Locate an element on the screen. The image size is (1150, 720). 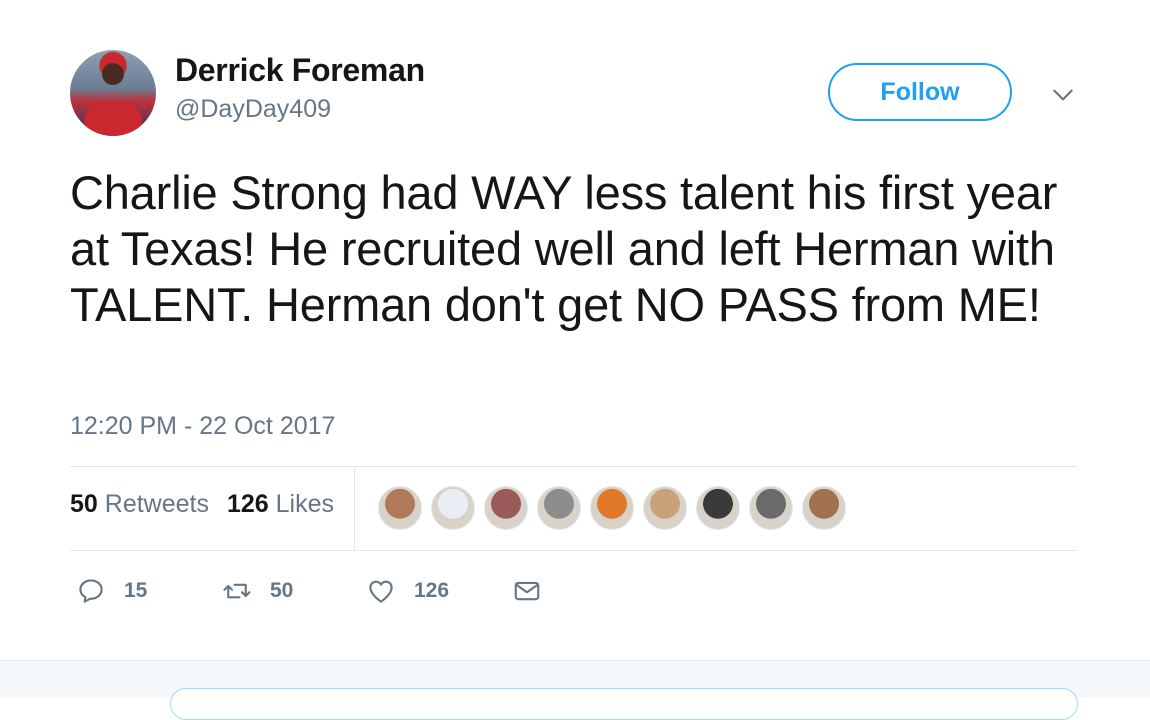
divider-bottom is located at coordinates (573, 550).